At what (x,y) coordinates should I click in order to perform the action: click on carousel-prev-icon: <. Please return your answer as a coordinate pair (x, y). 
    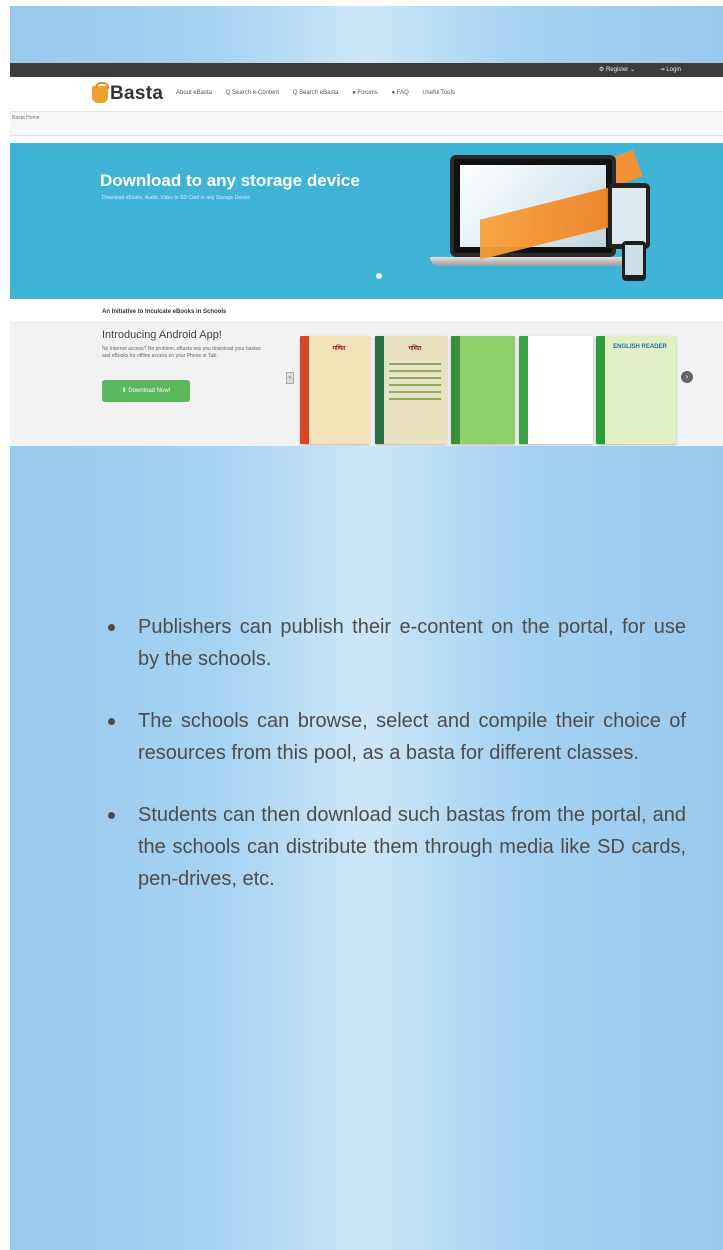
    Looking at the image, I should click on (290, 378).